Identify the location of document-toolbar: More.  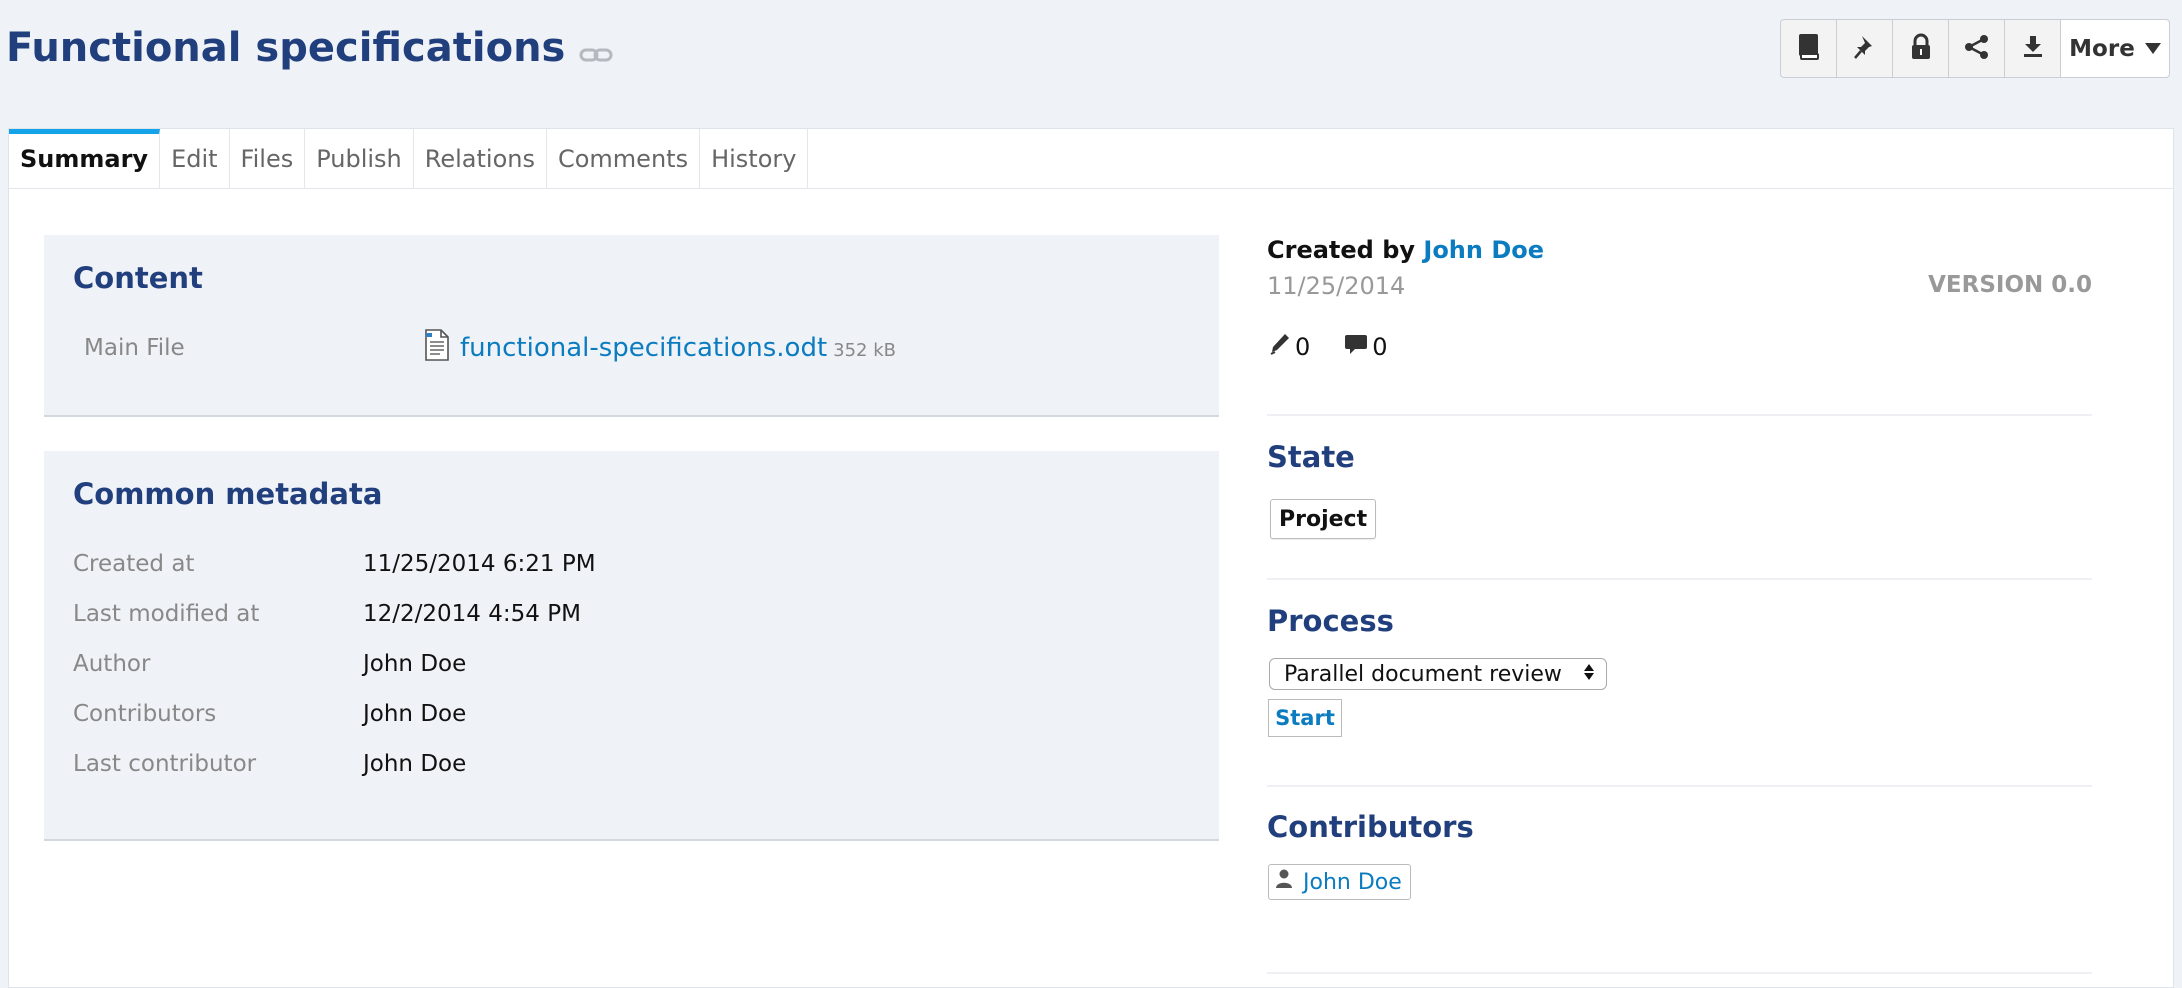
(1975, 48).